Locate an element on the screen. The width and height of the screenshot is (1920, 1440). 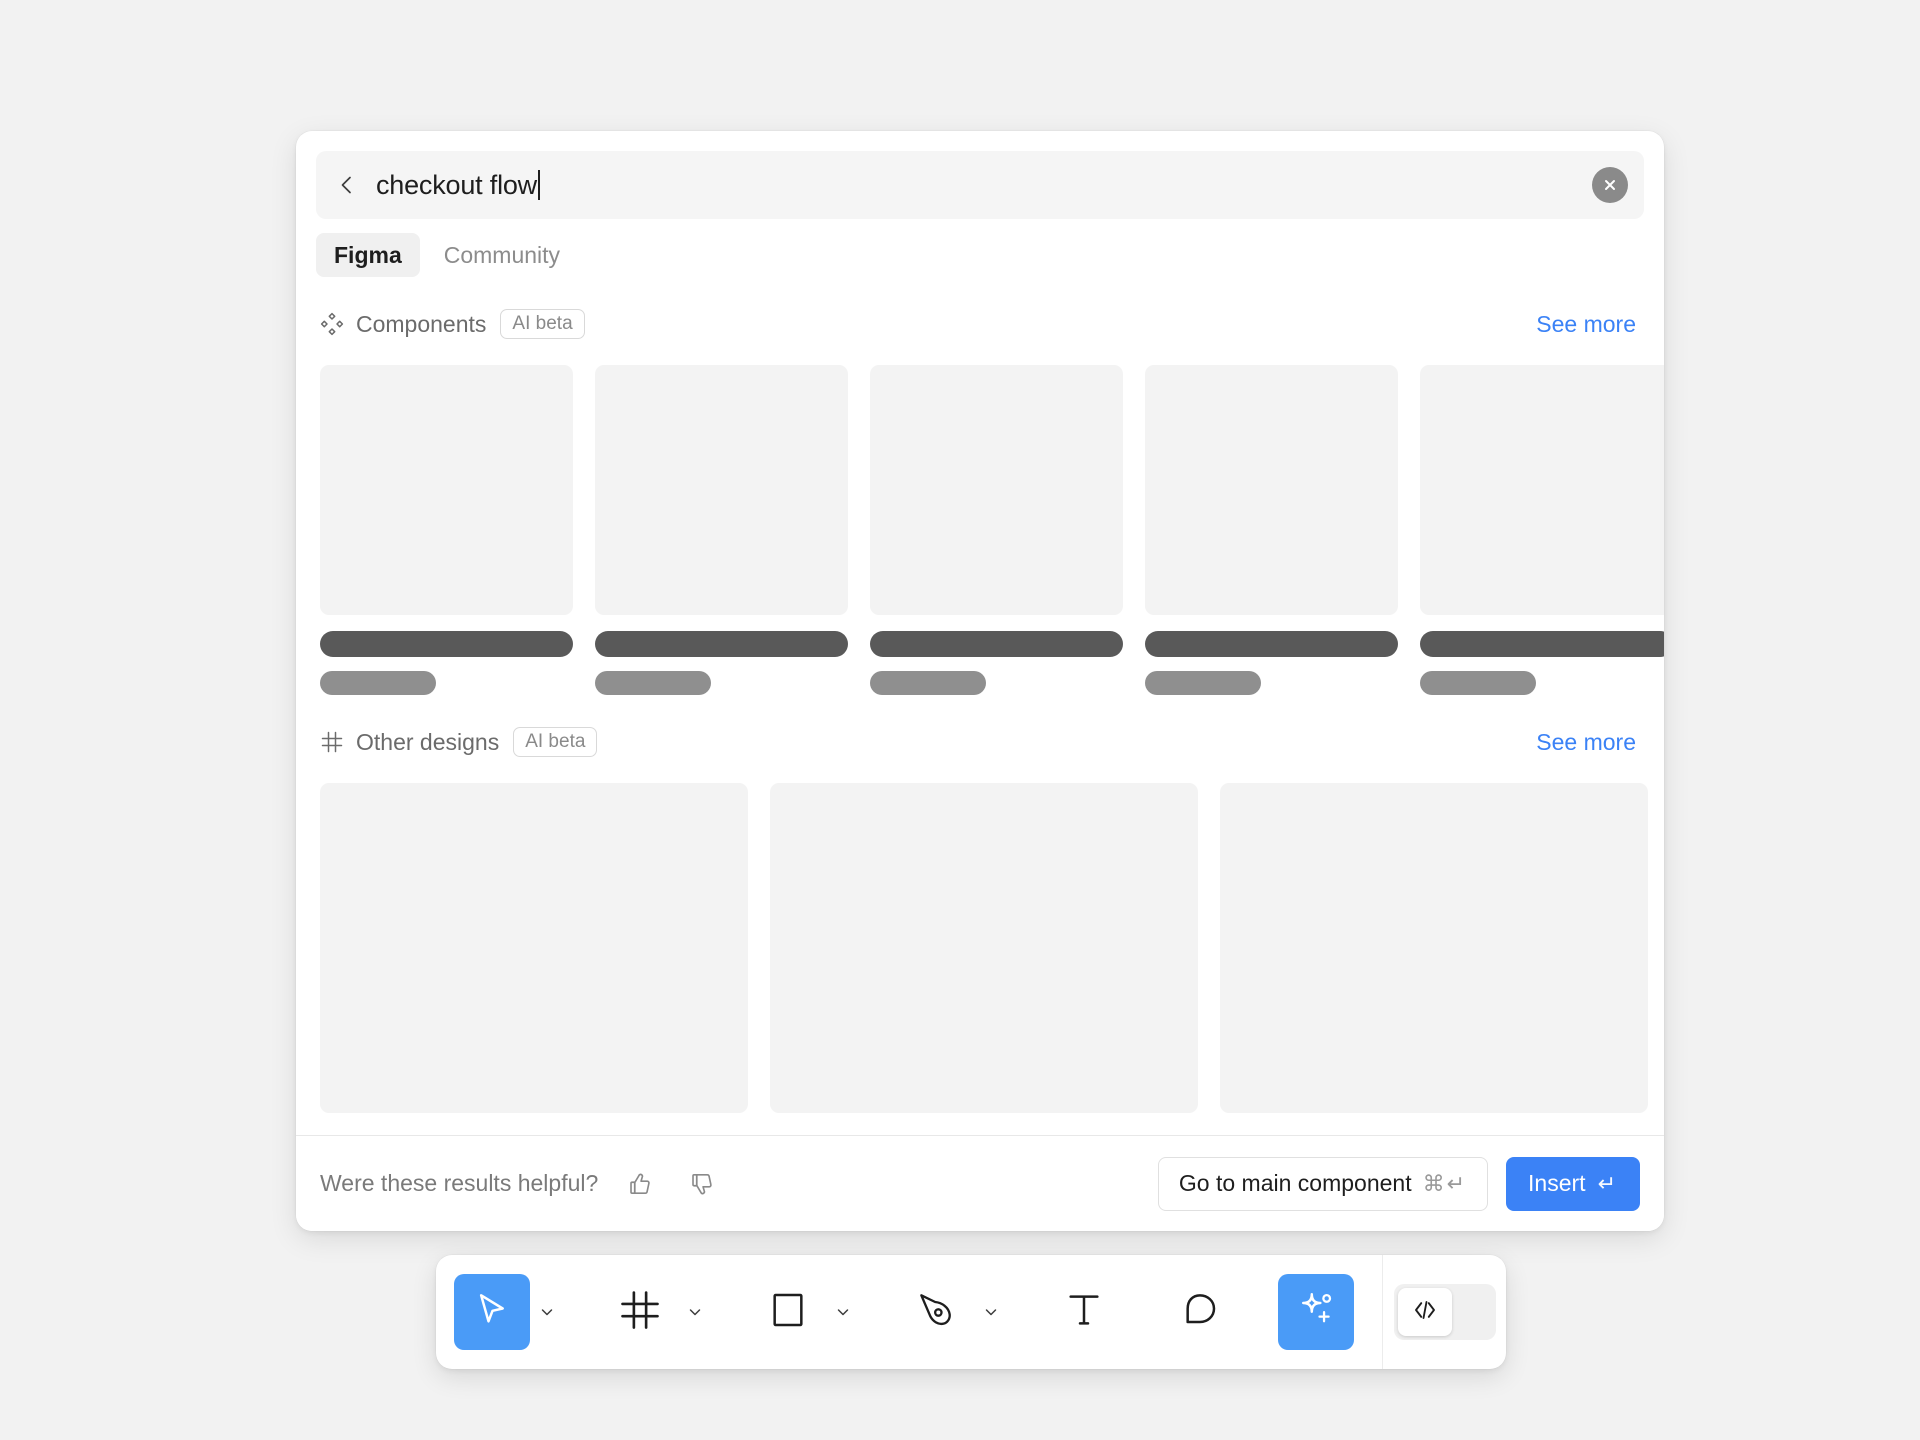
move-tool-button is located at coordinates (492, 1312).